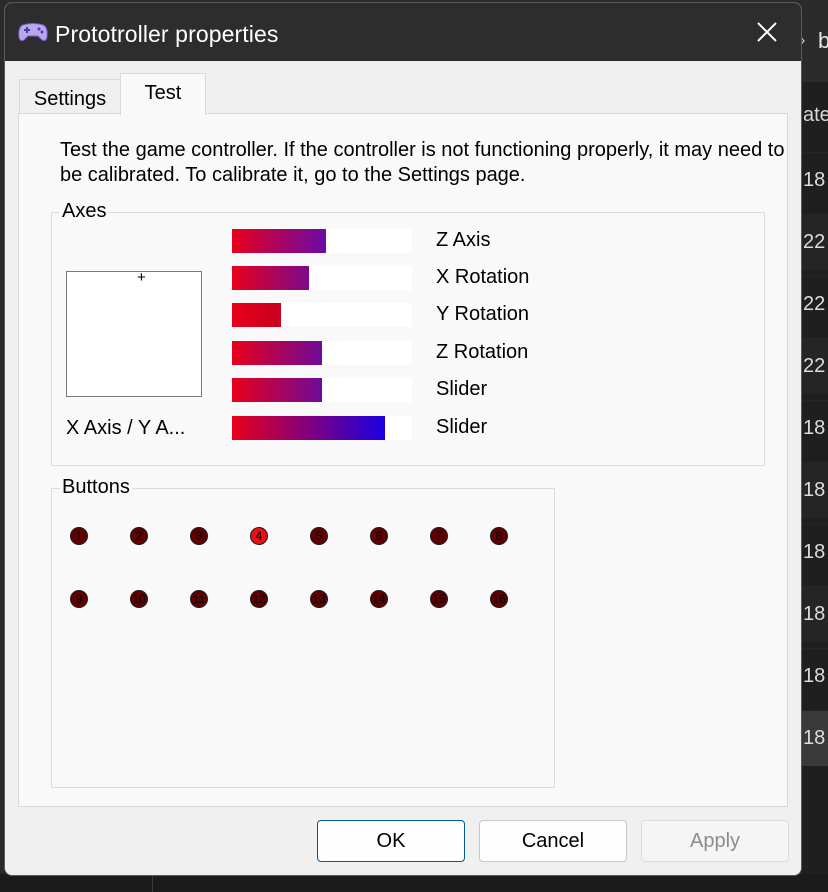 This screenshot has width=828, height=892. I want to click on ok-button: OK, so click(391, 841).